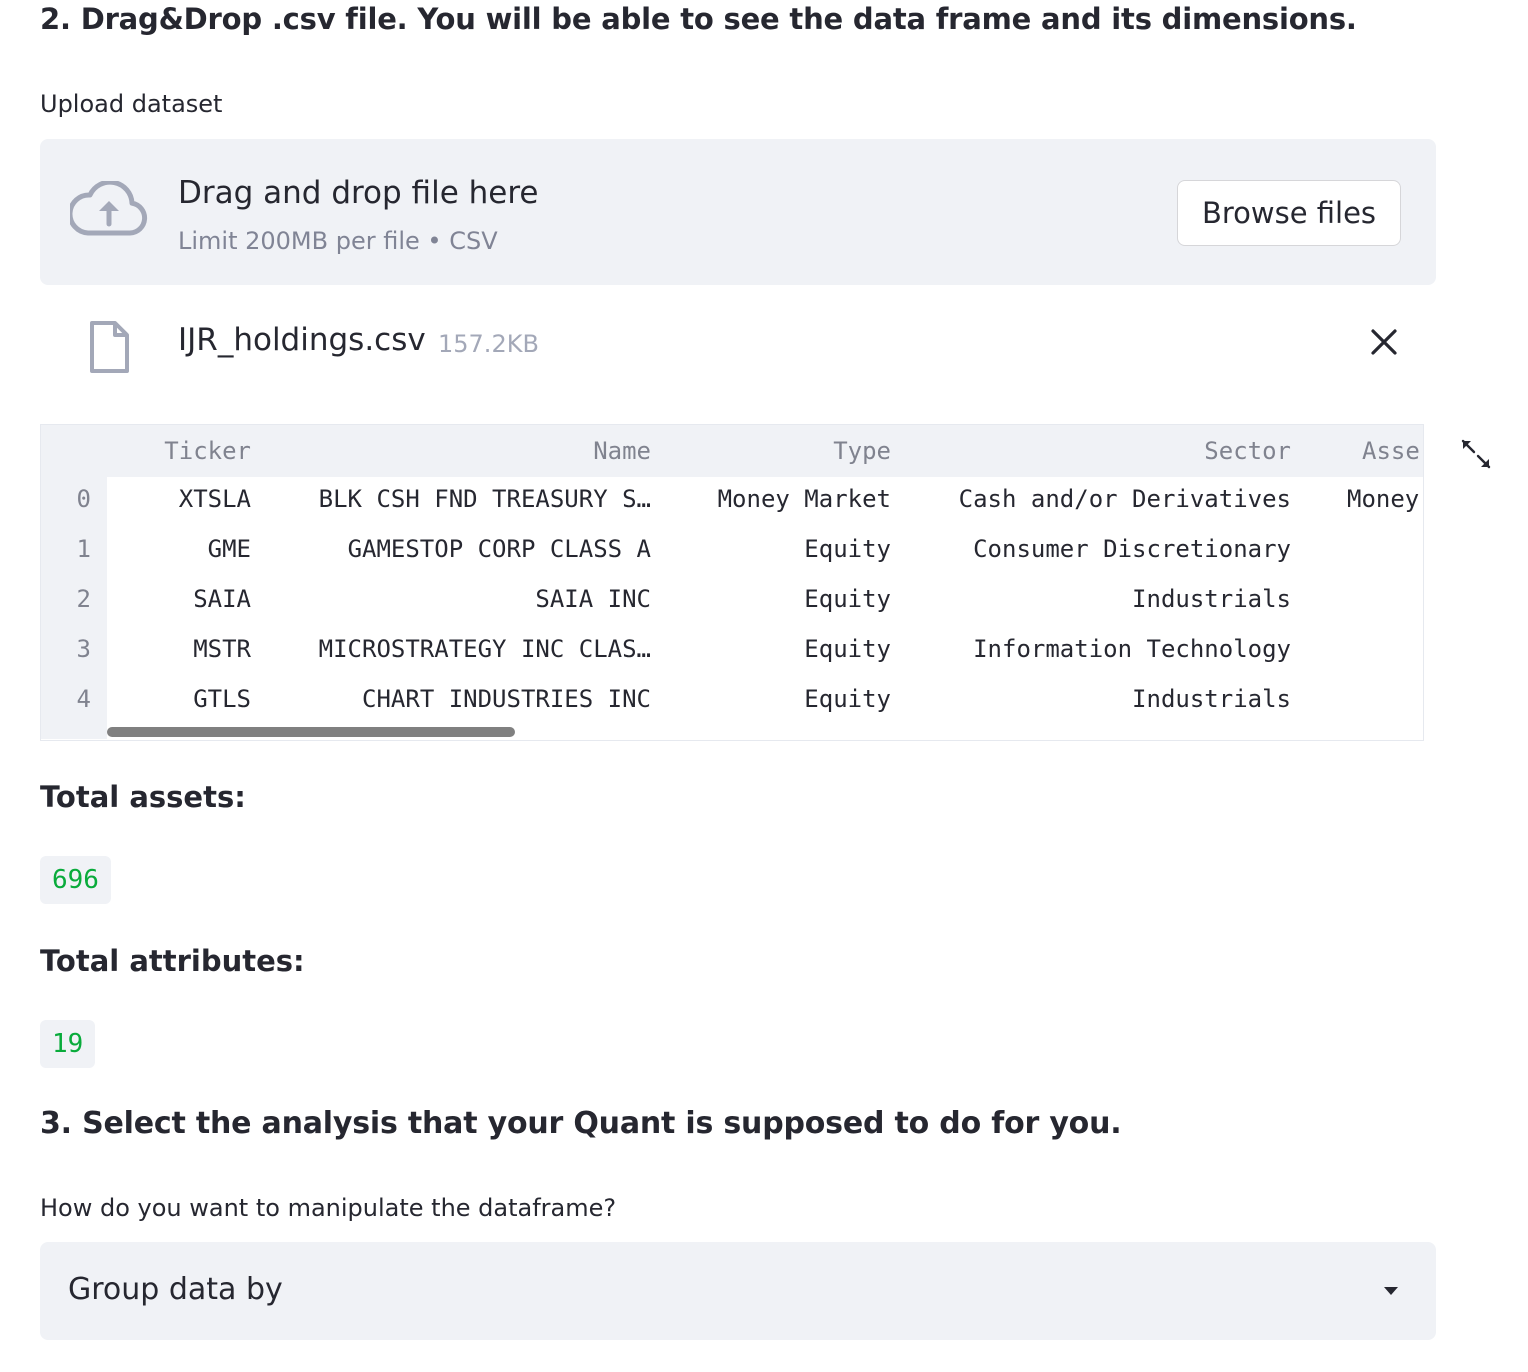  What do you see at coordinates (776, 499) in the screenshot?
I see `cell-type: Money Market` at bounding box center [776, 499].